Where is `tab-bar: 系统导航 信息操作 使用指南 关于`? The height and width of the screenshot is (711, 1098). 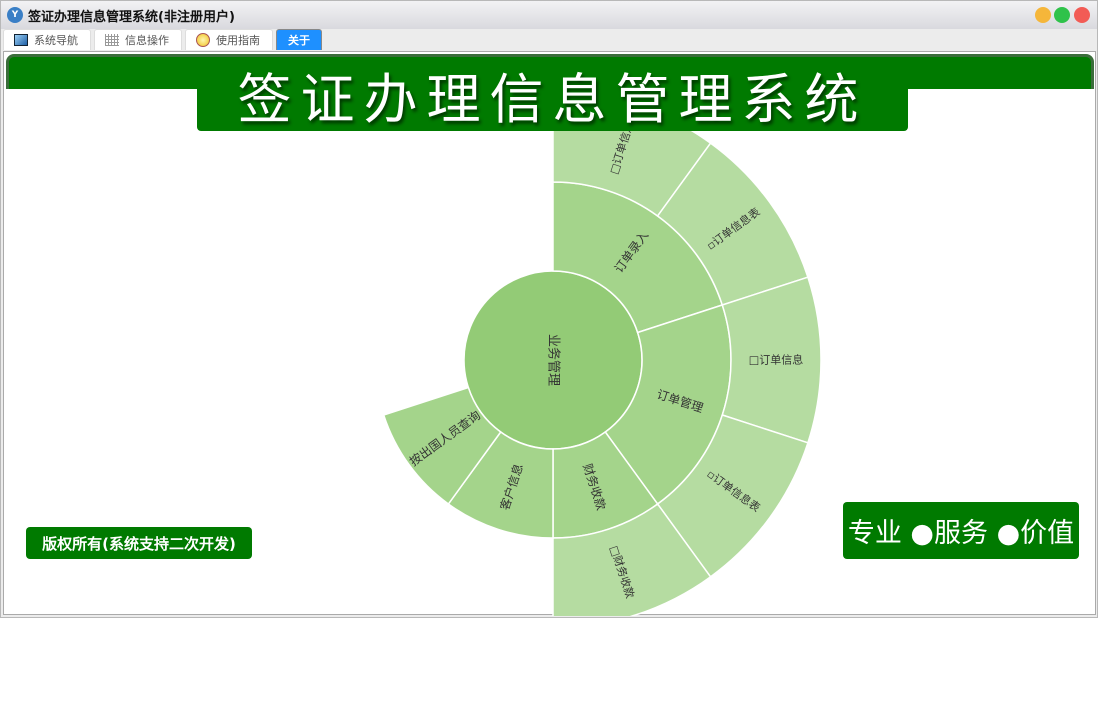 tab-bar: 系统导航 信息操作 使用指南 关于 is located at coordinates (161, 39).